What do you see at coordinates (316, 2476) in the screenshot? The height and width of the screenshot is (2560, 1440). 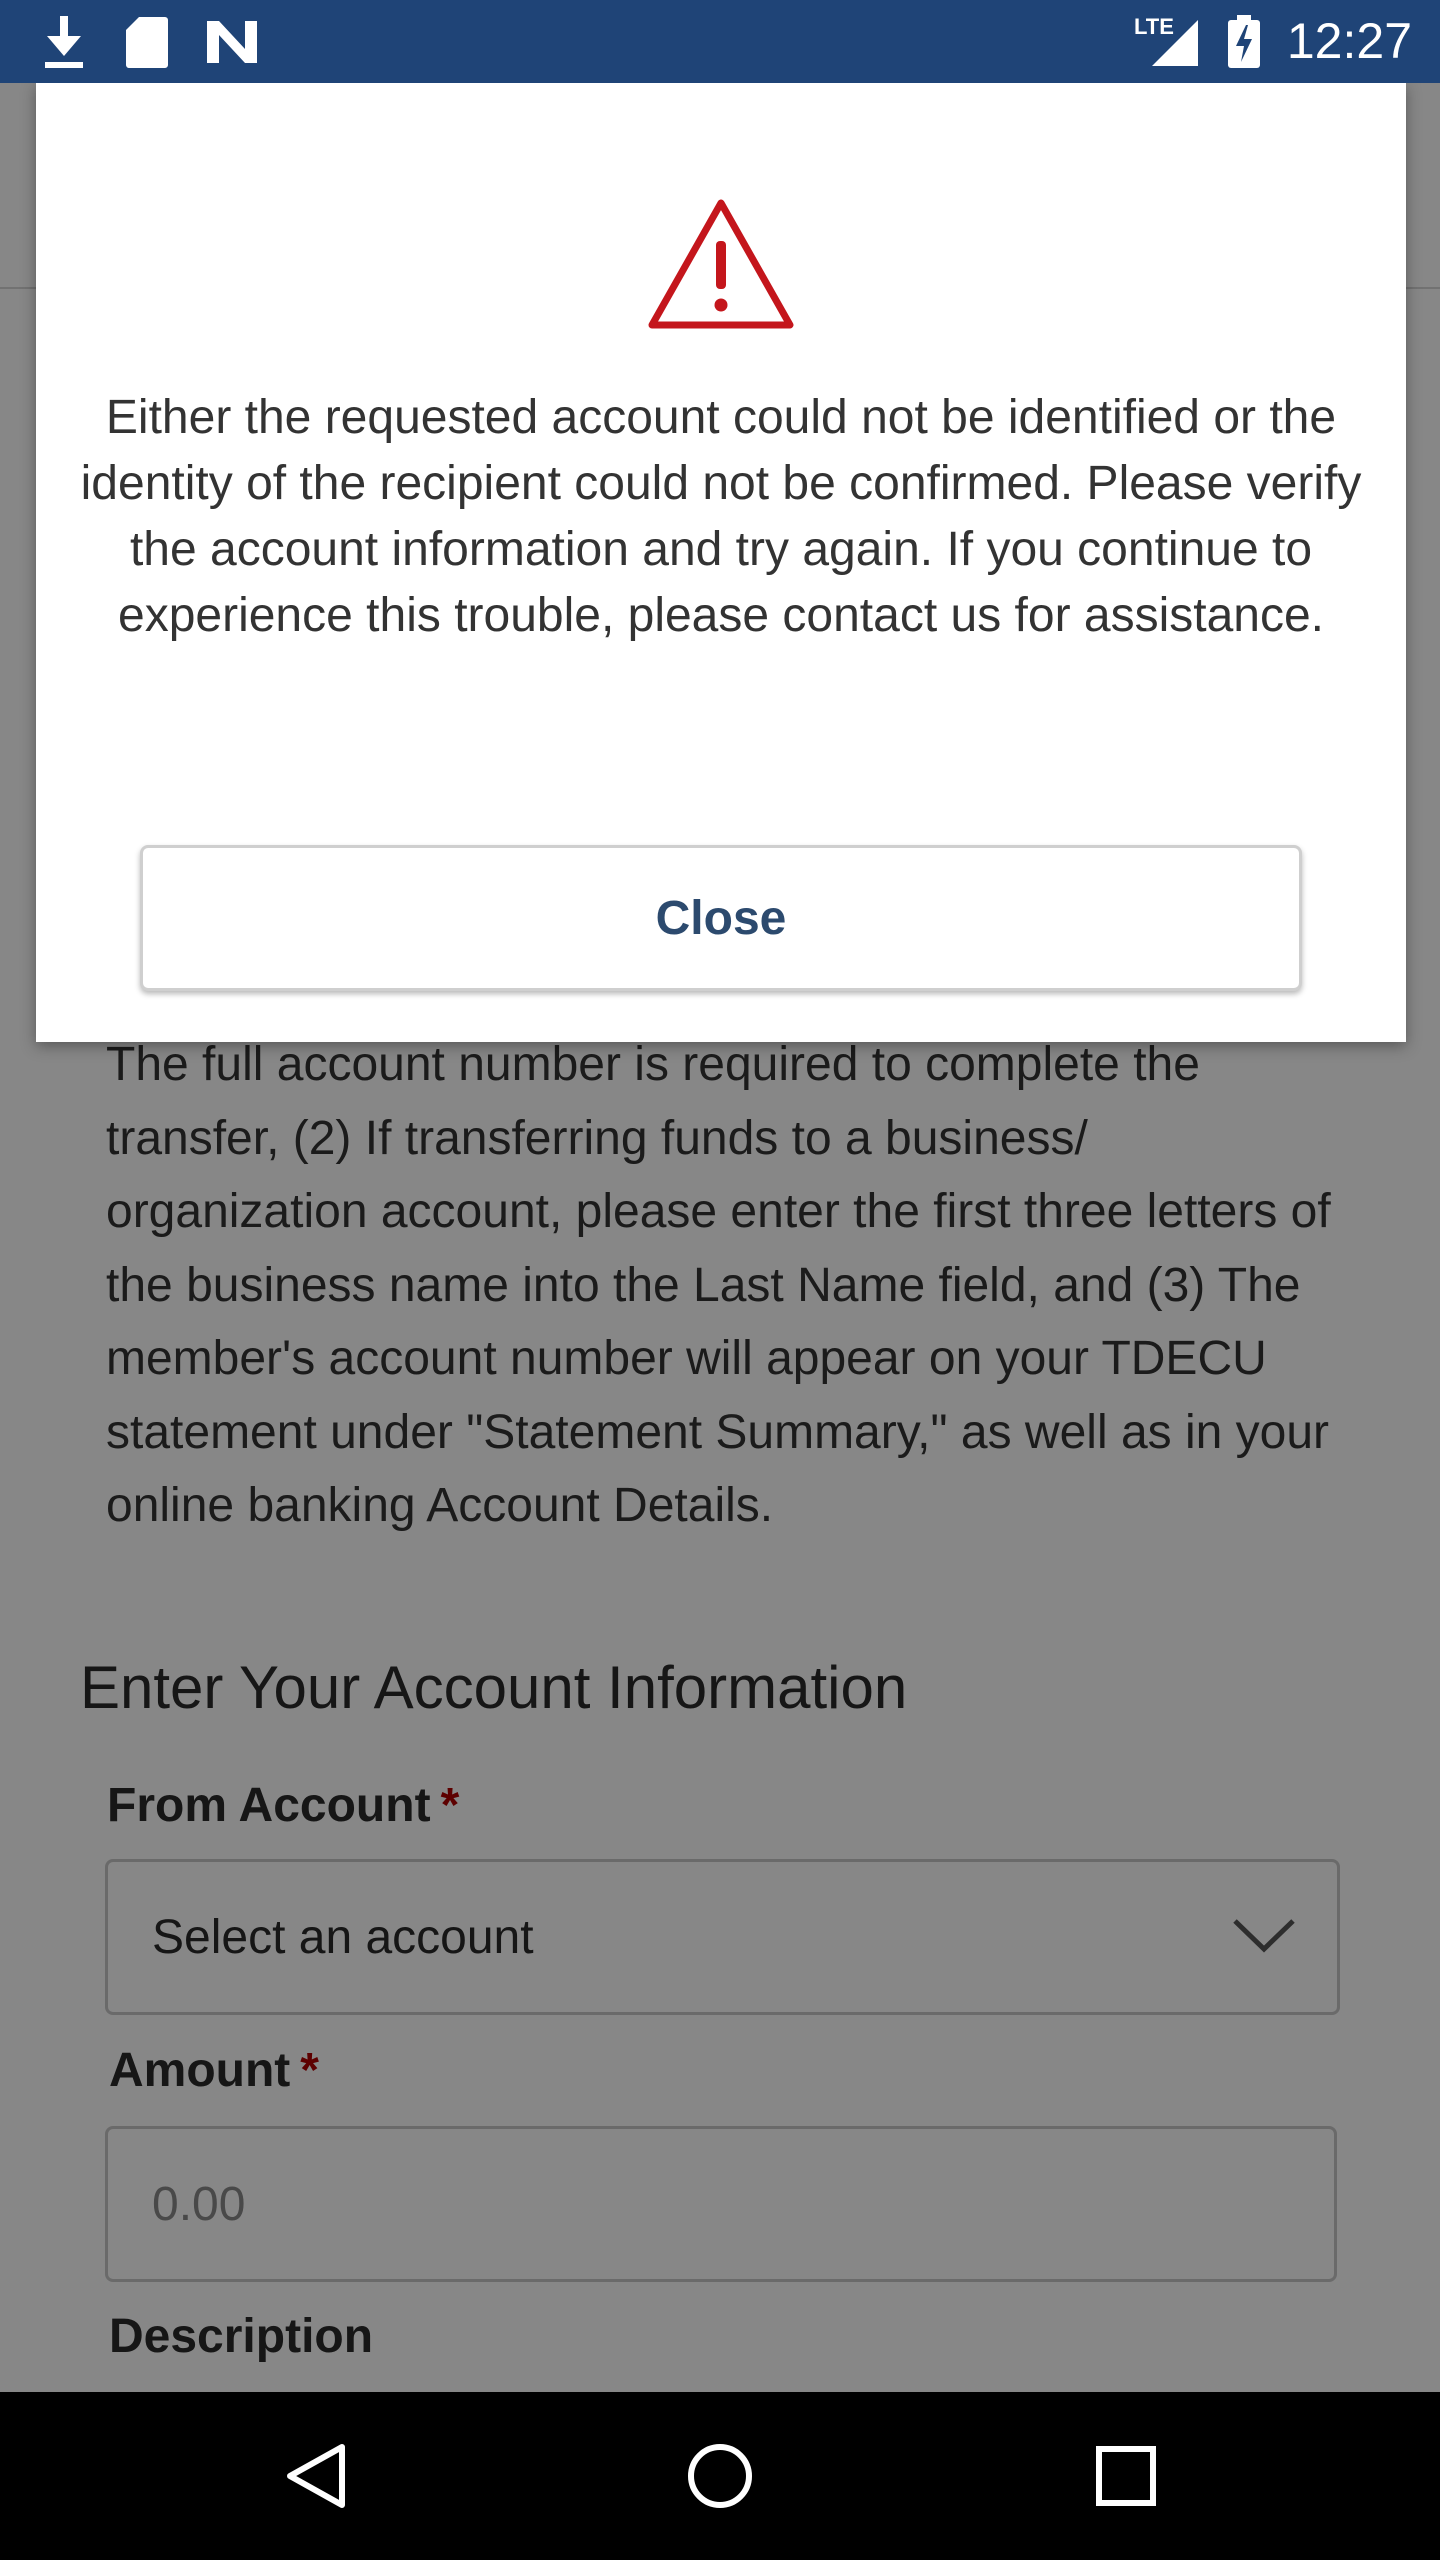 I see `back-icon` at bounding box center [316, 2476].